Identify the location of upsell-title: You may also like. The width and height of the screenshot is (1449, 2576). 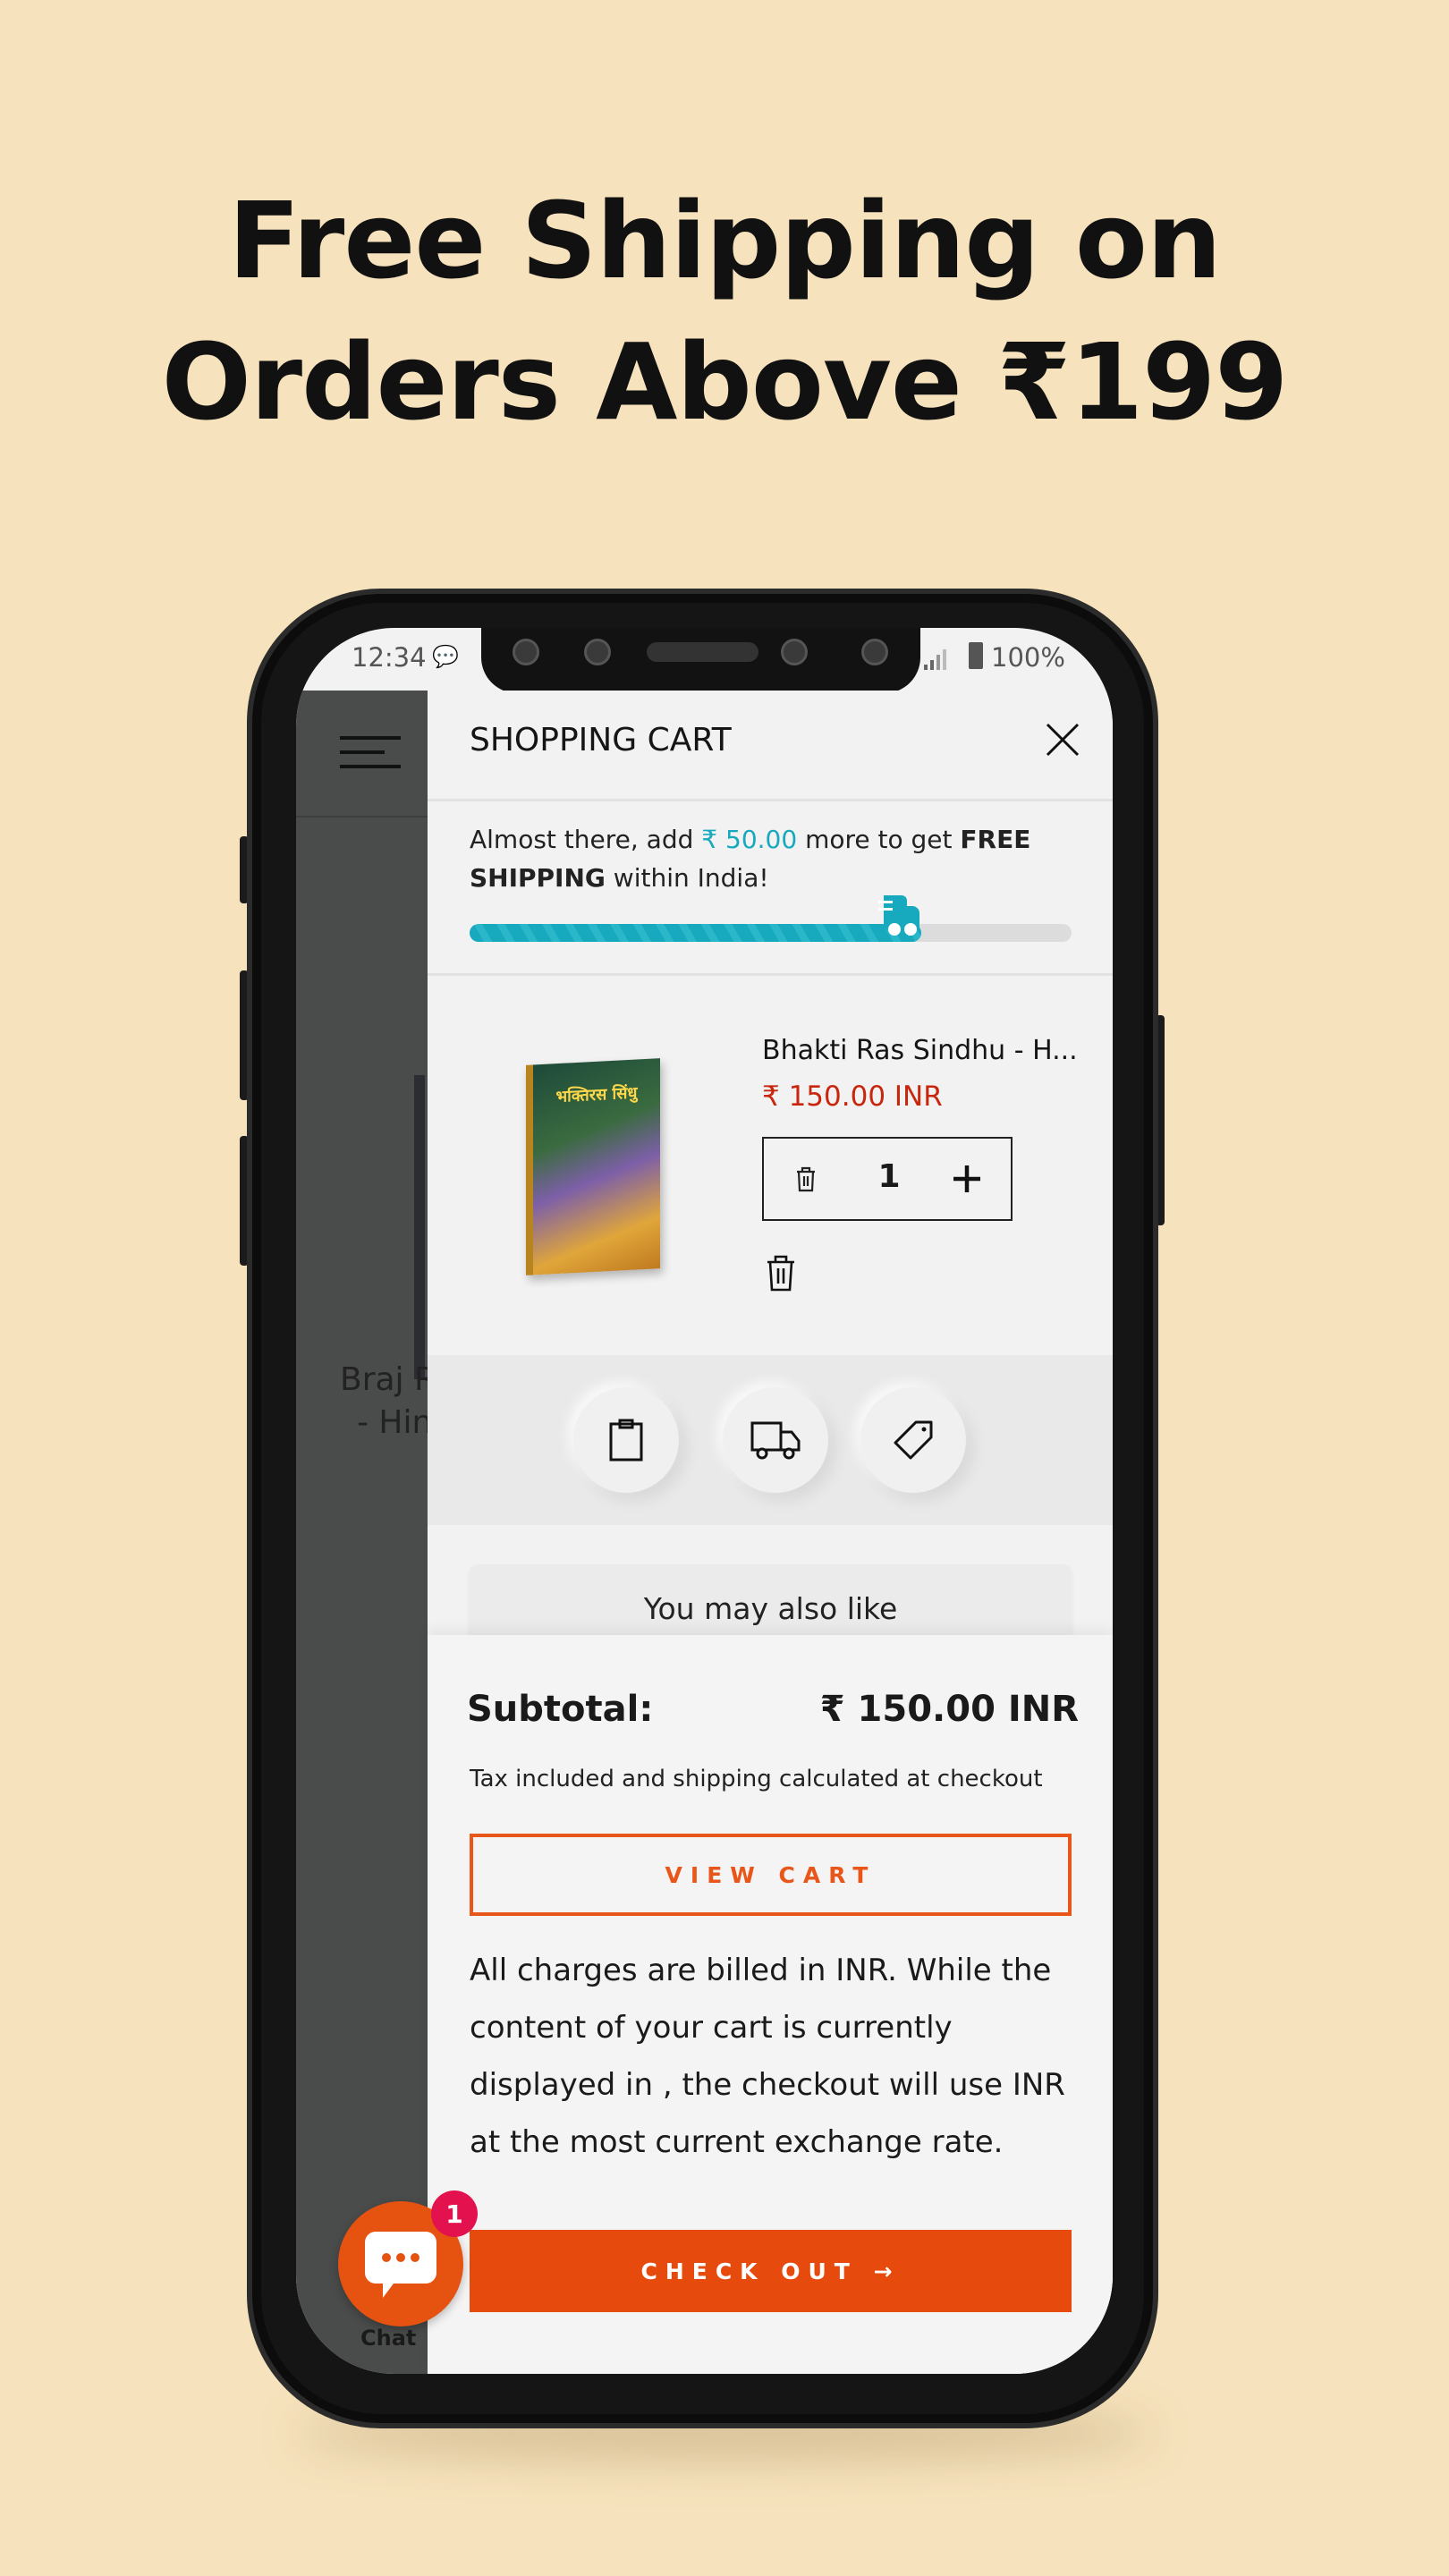
(770, 1608).